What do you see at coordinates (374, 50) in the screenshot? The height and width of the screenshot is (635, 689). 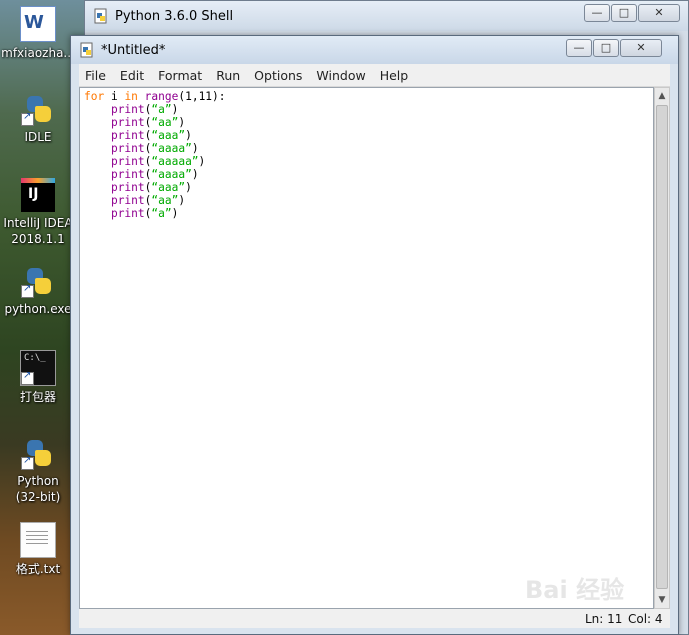 I see `editor-titlebar: *Untitled* — □ ✕` at bounding box center [374, 50].